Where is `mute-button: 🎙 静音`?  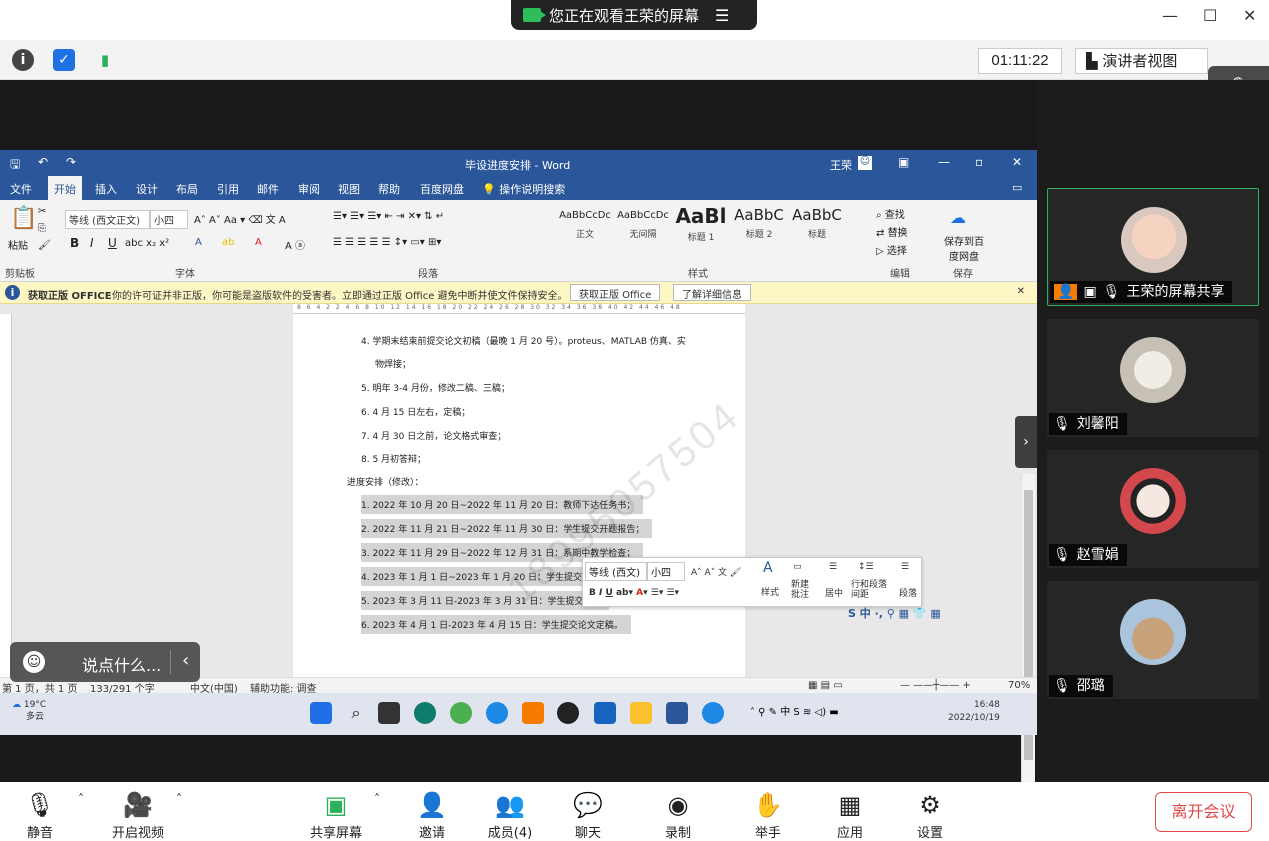 mute-button: 🎙 静音 is located at coordinates (40, 815).